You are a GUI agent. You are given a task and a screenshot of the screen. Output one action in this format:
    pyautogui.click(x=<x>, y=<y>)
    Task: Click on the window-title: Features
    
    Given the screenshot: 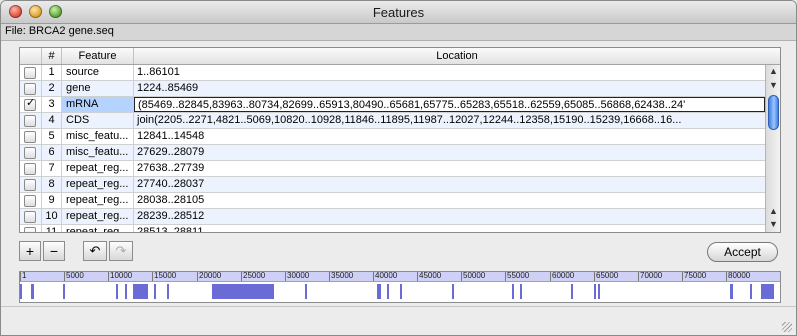 What is the action you would take?
    pyautogui.click(x=398, y=12)
    